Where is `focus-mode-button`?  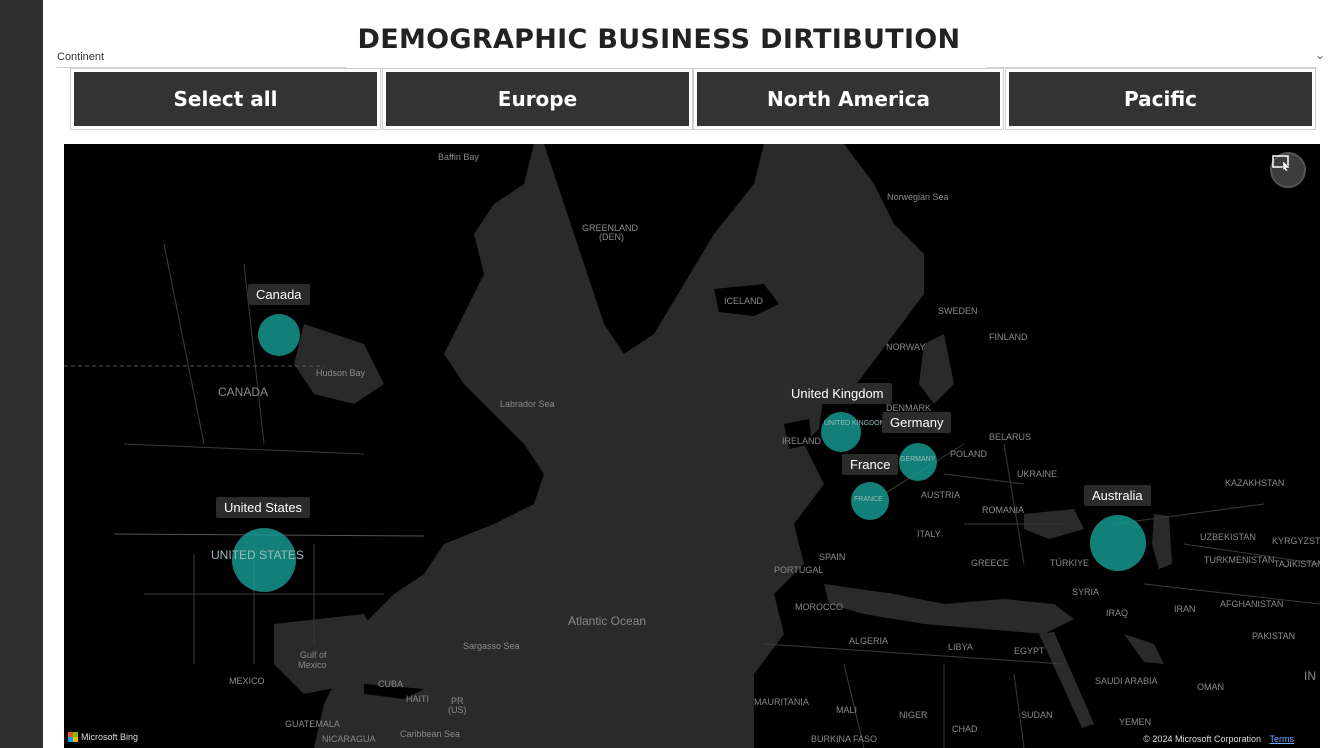 focus-mode-button is located at coordinates (1288, 170).